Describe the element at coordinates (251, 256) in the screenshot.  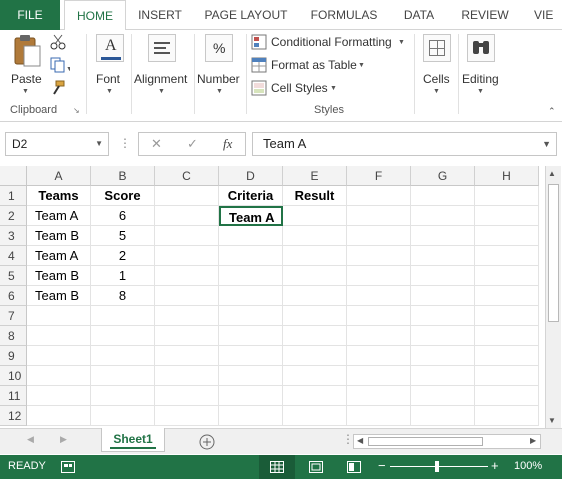
I see `cell-d4` at that location.